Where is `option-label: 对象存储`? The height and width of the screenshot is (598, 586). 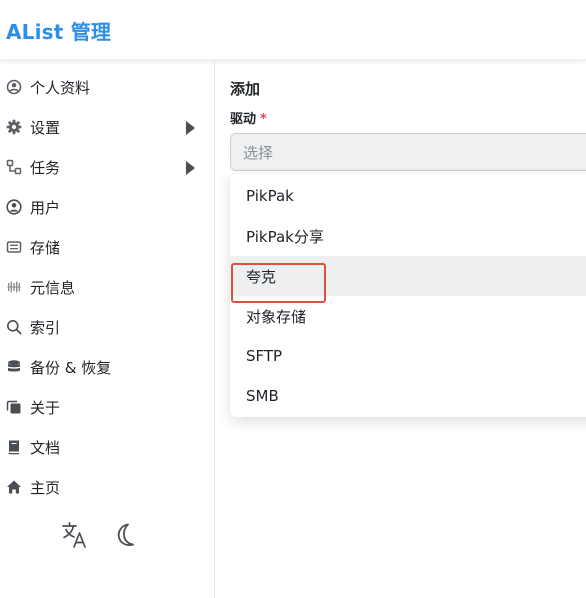
option-label: 对象存储 is located at coordinates (276, 316).